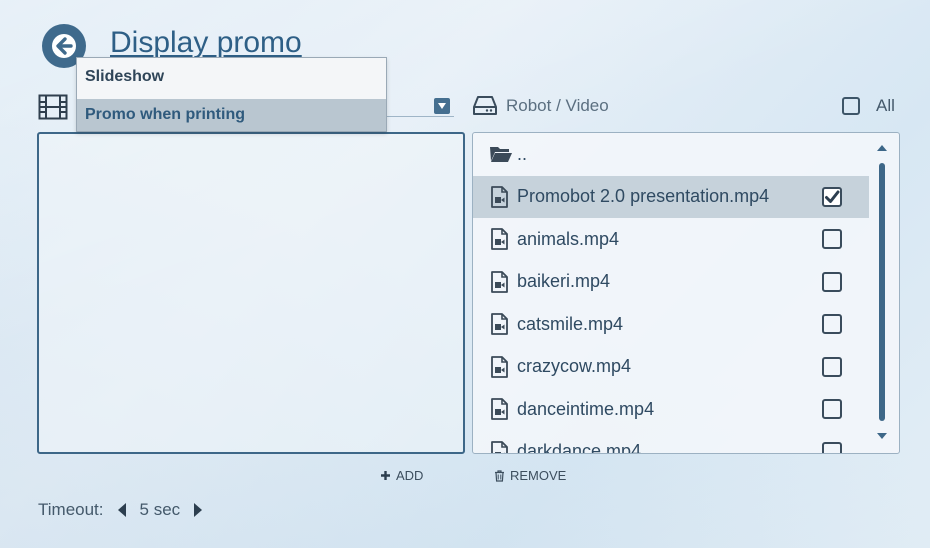 The image size is (930, 548). Describe the element at coordinates (564, 281) in the screenshot. I see `file-name: baikeri.mp4` at that location.